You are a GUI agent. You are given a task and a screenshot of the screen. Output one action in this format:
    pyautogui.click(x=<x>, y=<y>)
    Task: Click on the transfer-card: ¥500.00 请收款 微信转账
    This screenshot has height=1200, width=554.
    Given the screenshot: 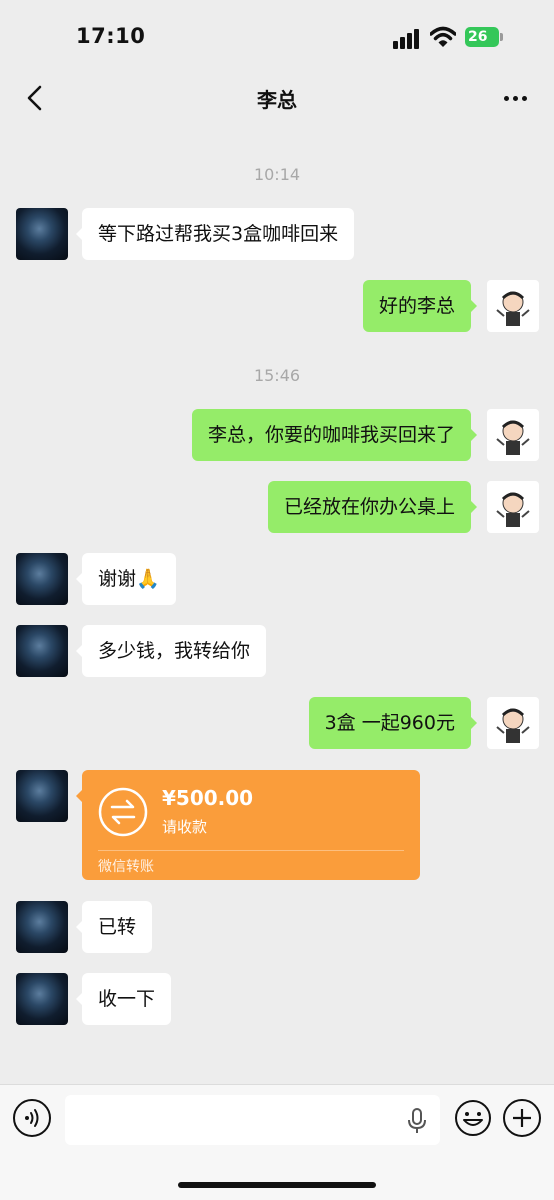 What is the action you would take?
    pyautogui.click(x=248, y=825)
    